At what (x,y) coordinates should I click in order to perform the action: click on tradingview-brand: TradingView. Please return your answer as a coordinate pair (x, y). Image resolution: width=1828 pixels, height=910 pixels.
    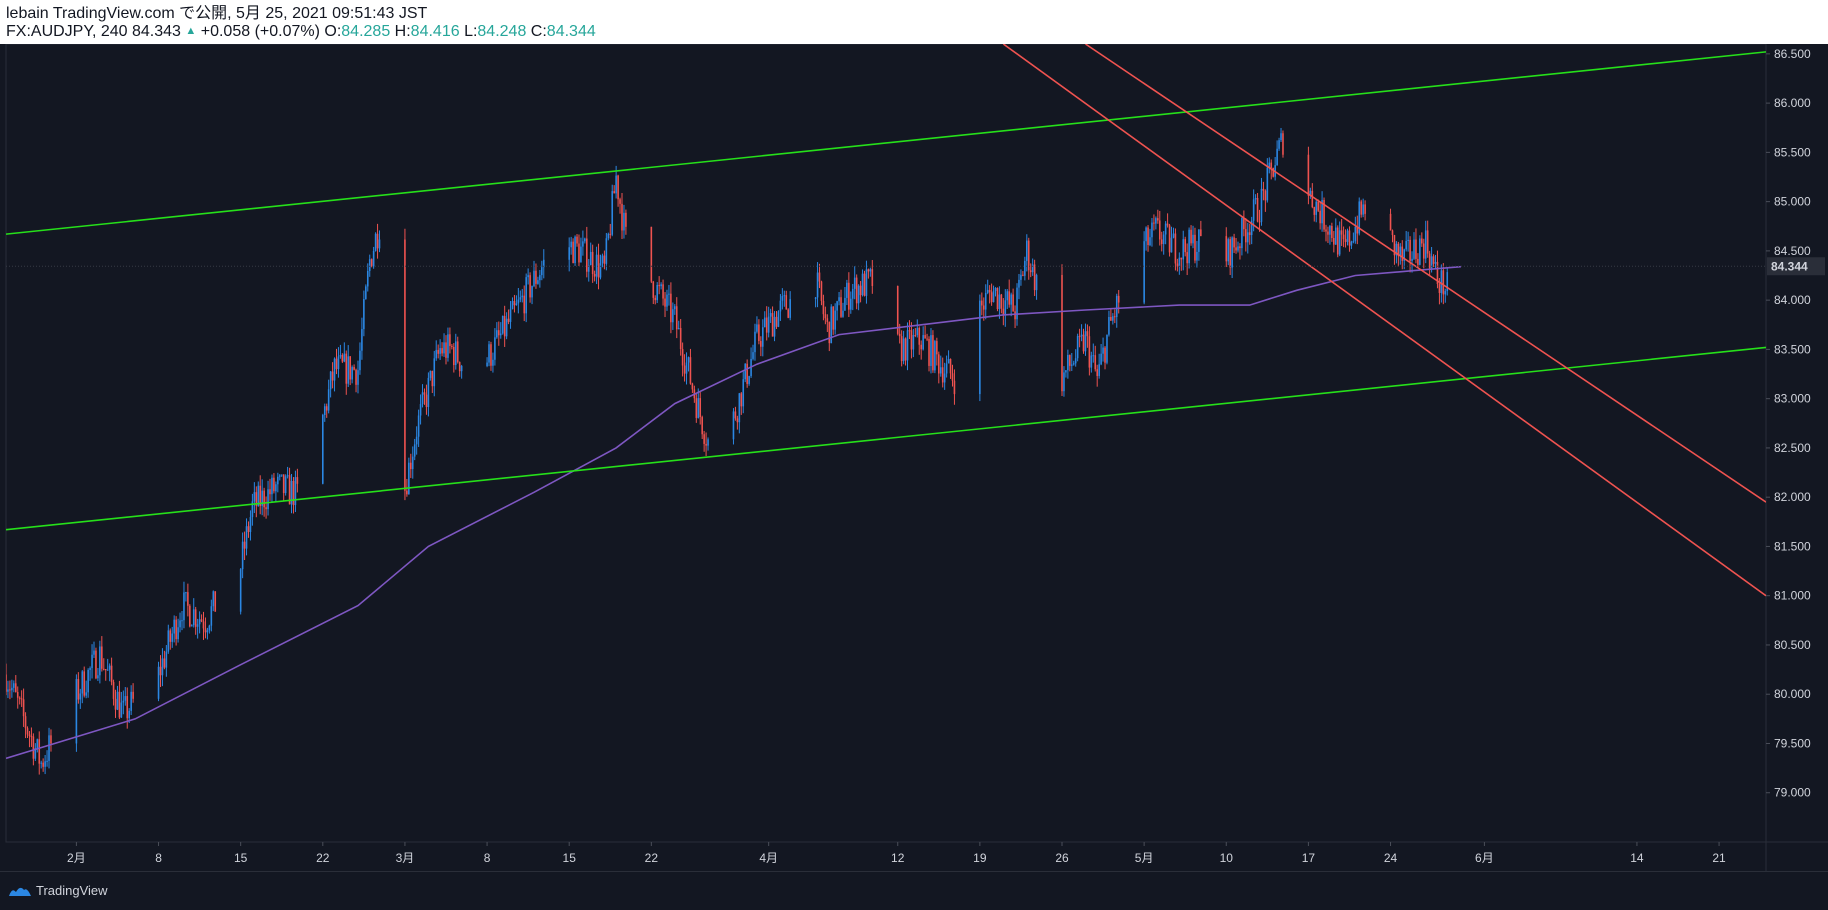
    Looking at the image, I should click on (58, 890).